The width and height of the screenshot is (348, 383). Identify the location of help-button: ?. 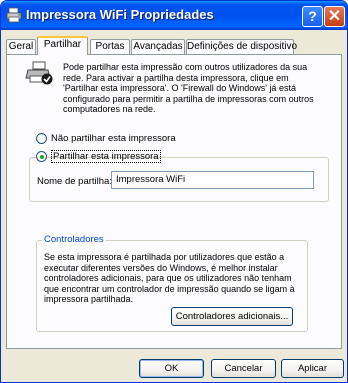
(312, 16).